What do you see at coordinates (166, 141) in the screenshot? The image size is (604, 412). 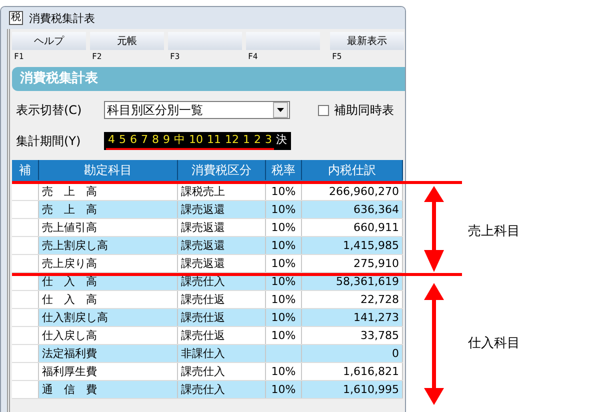 I see `period-month: 9` at bounding box center [166, 141].